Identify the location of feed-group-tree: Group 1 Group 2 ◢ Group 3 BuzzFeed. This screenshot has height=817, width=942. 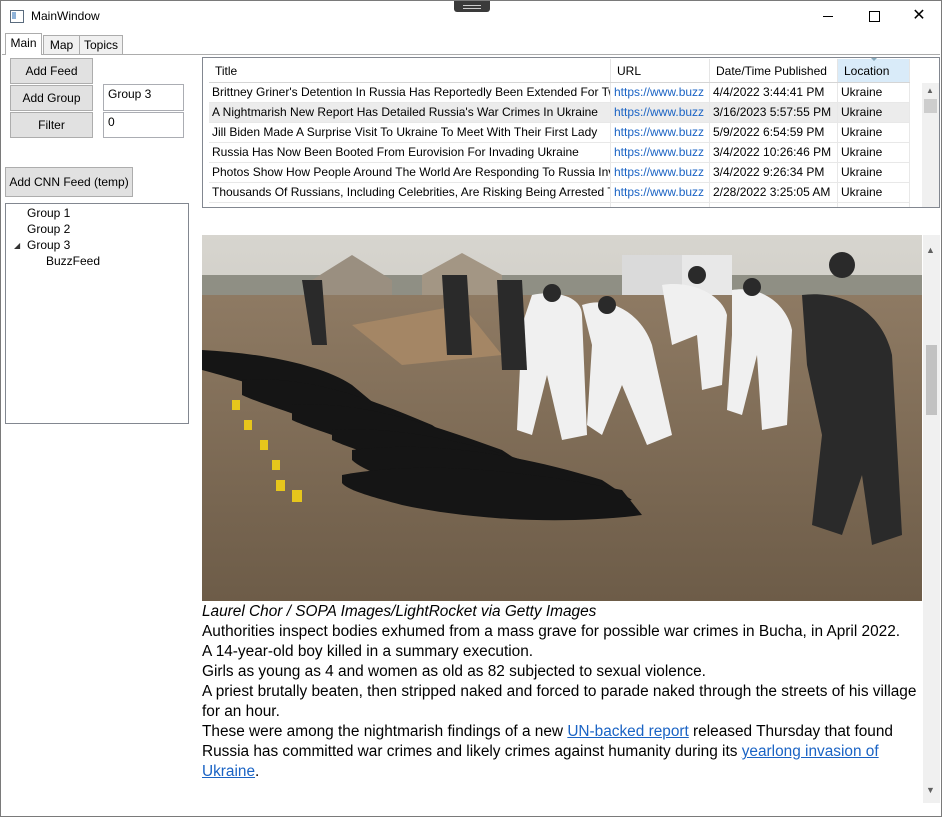
(97, 313).